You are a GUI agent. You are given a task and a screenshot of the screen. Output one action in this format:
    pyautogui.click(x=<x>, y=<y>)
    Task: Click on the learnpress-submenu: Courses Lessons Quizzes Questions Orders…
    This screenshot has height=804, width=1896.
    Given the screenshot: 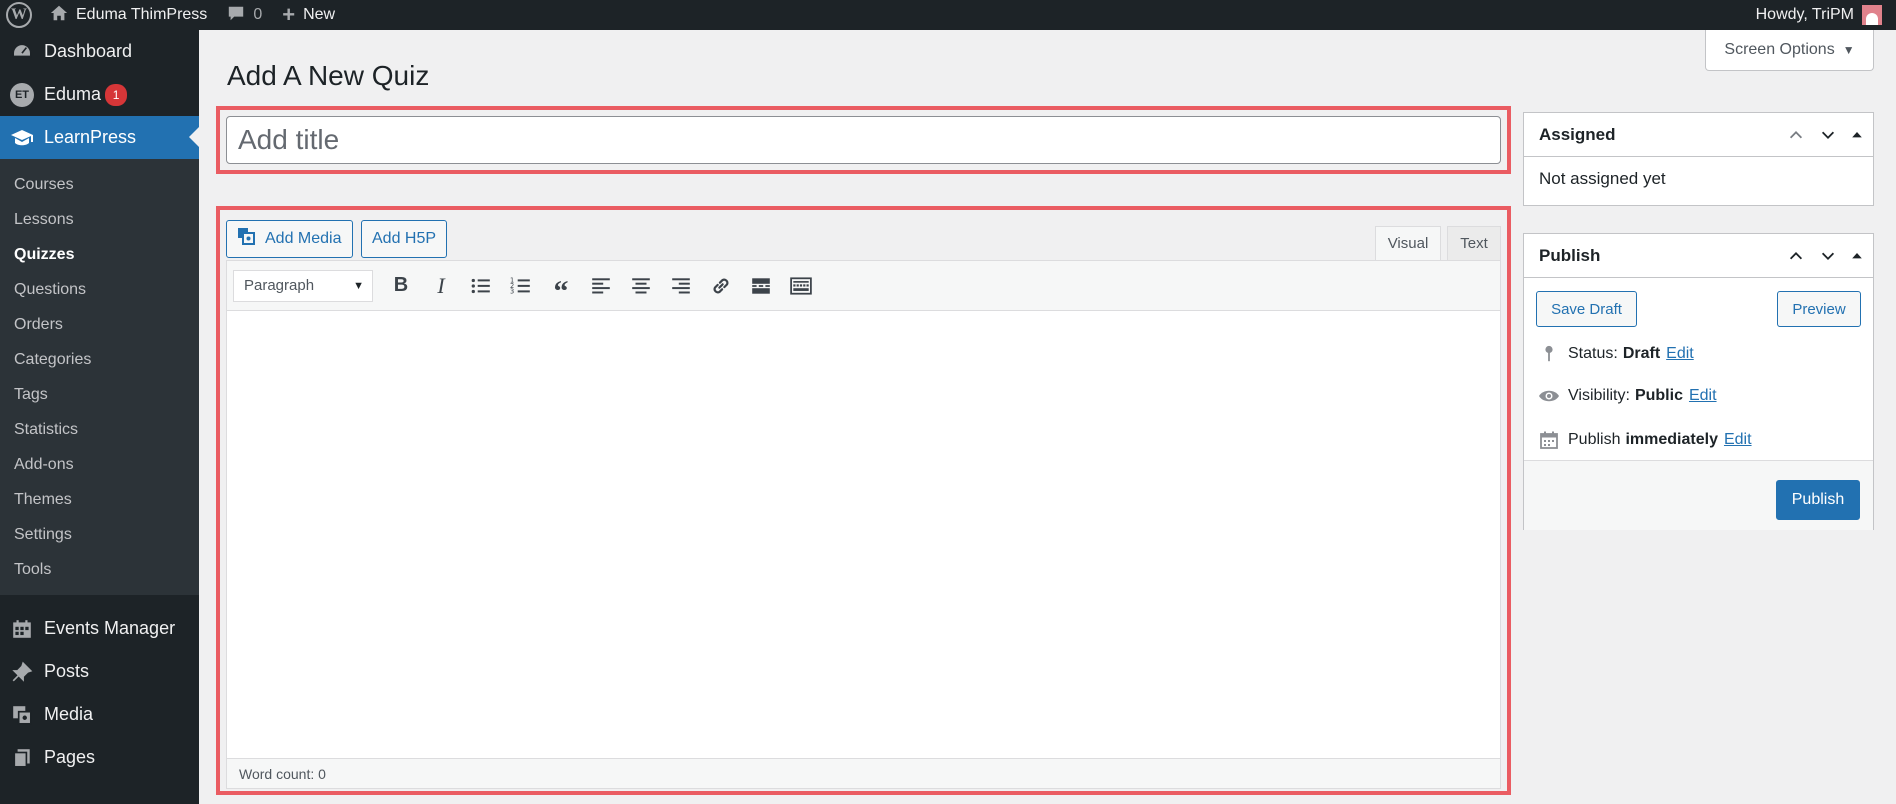 What is the action you would take?
    pyautogui.click(x=99, y=377)
    